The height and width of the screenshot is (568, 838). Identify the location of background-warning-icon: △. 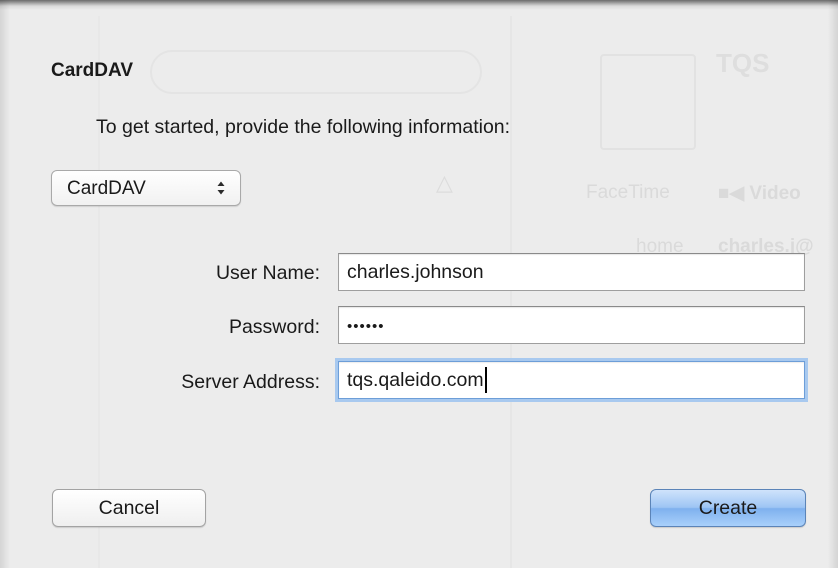
(444, 182).